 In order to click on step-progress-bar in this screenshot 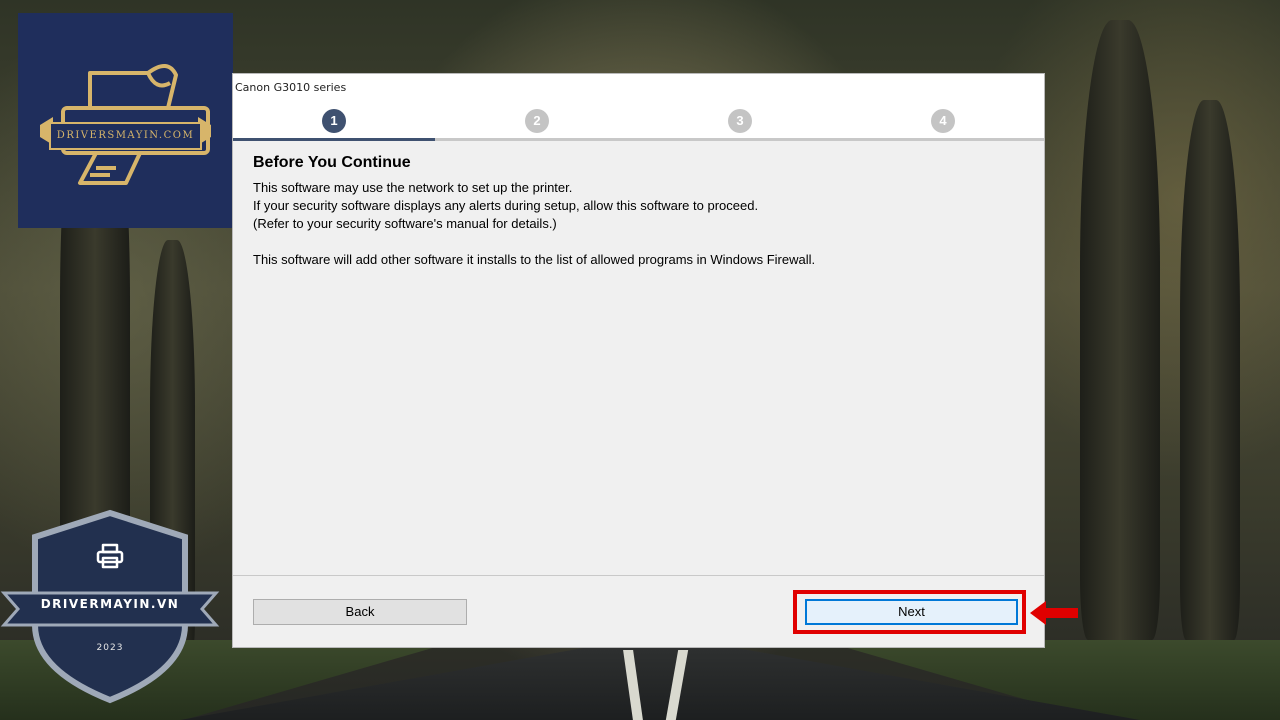, I will do `click(334, 139)`.